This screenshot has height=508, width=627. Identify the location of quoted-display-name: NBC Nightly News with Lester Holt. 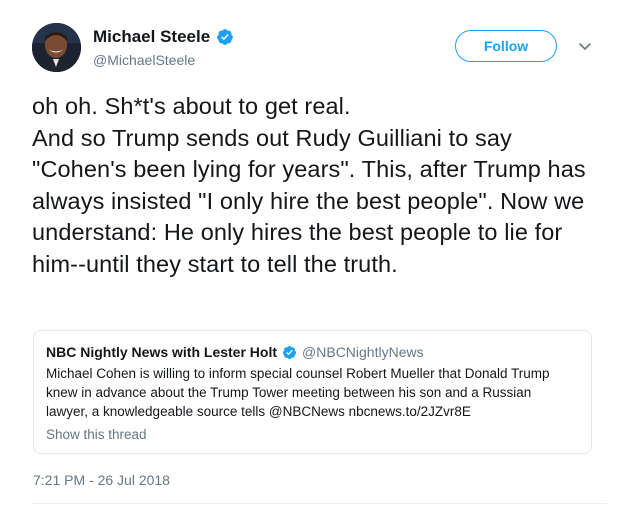
(162, 352).